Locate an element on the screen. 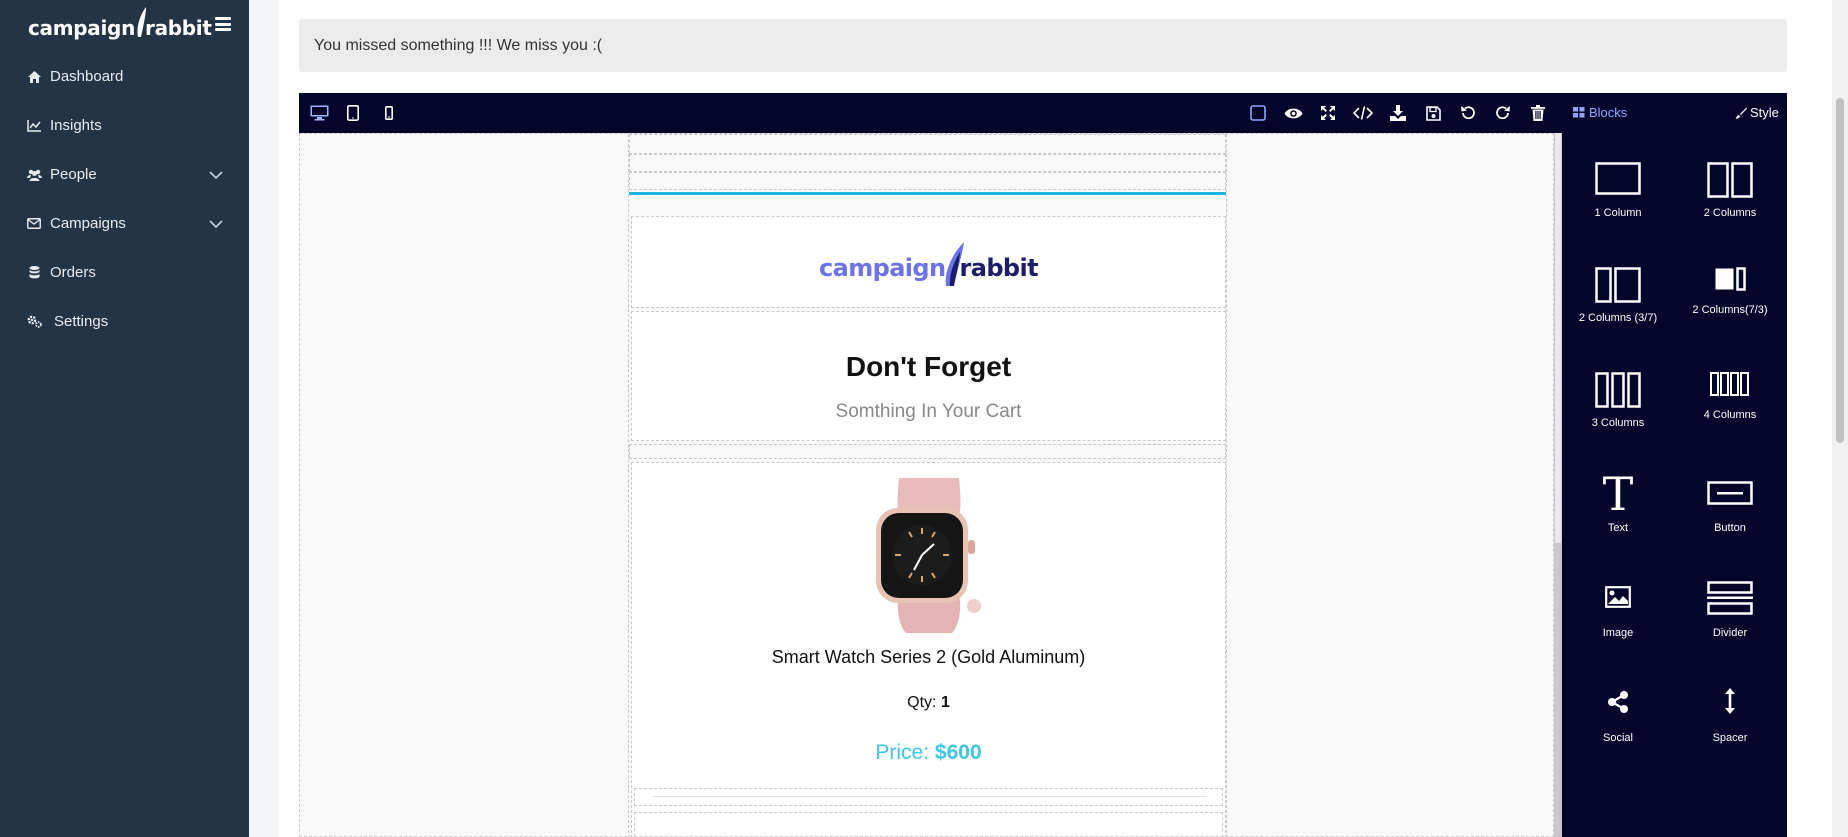 This screenshot has height=837, width=1848. accent-divider is located at coordinates (927, 193).